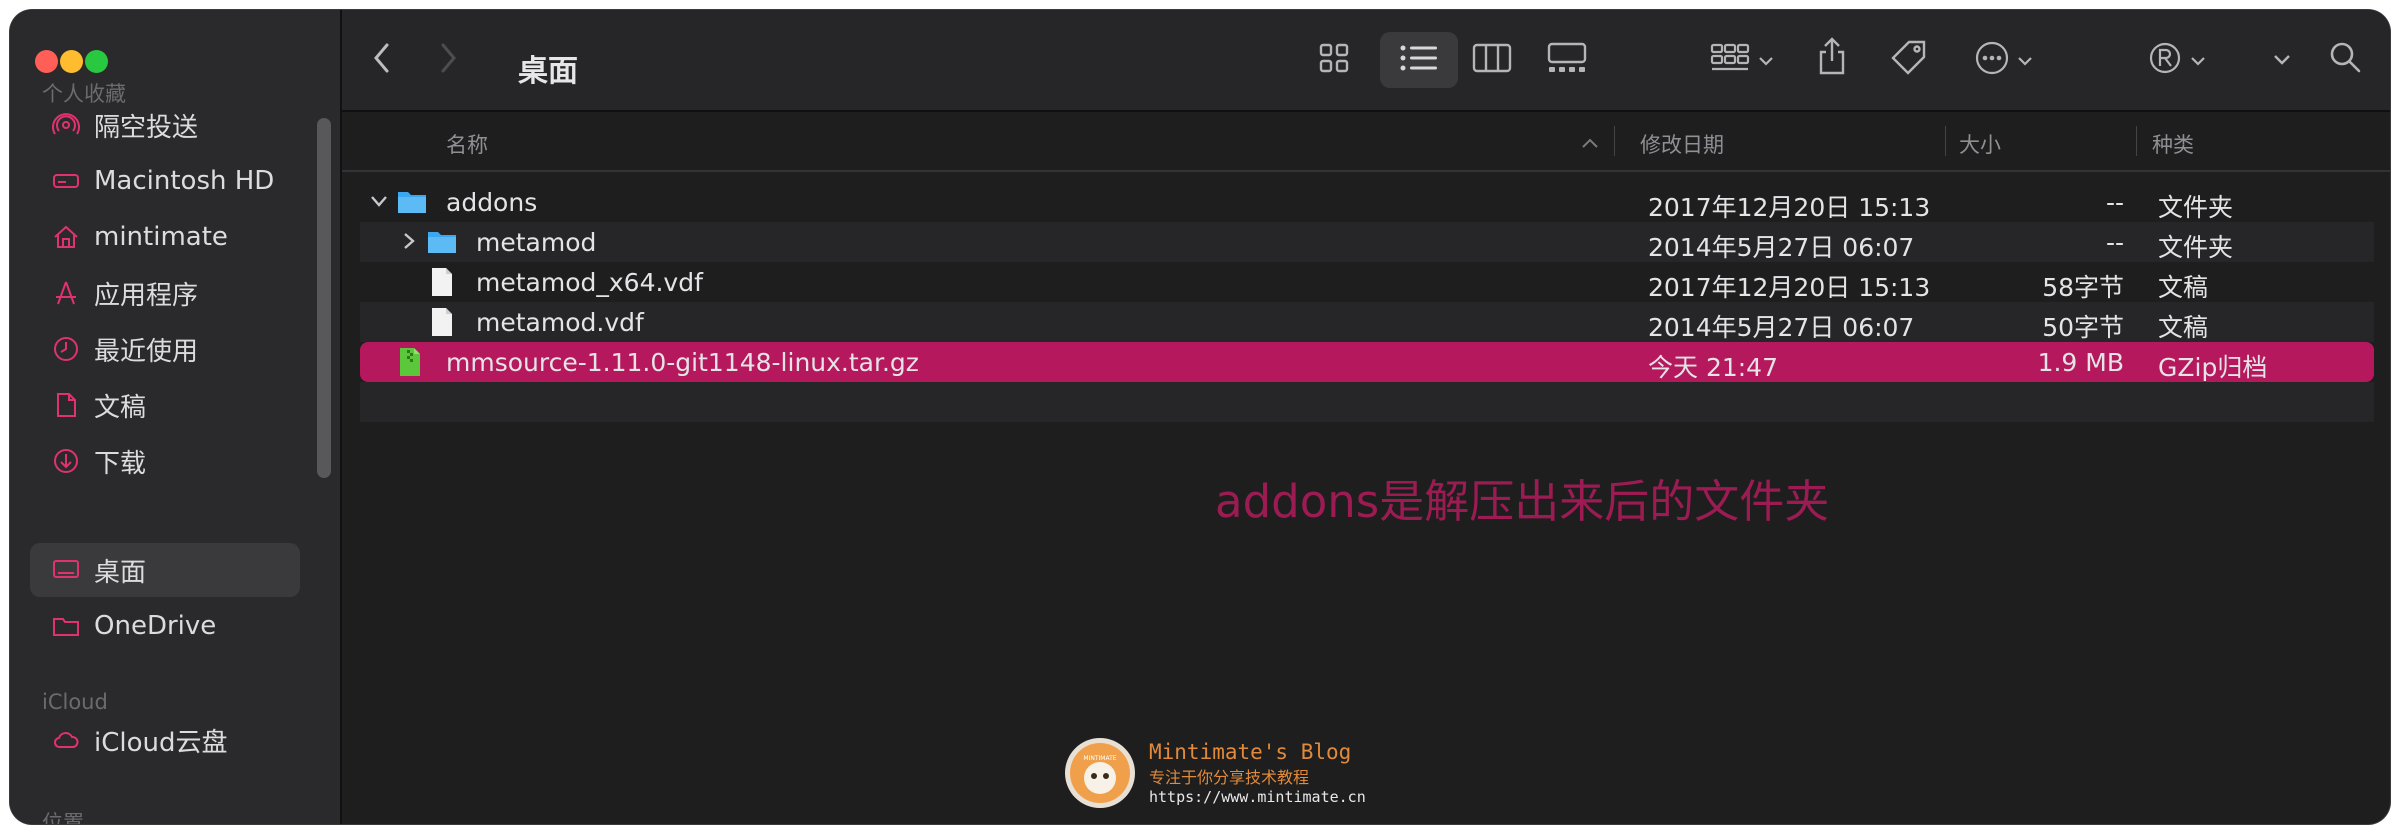 This screenshot has height=834, width=2402. Describe the element at coordinates (165, 461) in the screenshot. I see `sidebar-item-downloads: 下载` at that location.